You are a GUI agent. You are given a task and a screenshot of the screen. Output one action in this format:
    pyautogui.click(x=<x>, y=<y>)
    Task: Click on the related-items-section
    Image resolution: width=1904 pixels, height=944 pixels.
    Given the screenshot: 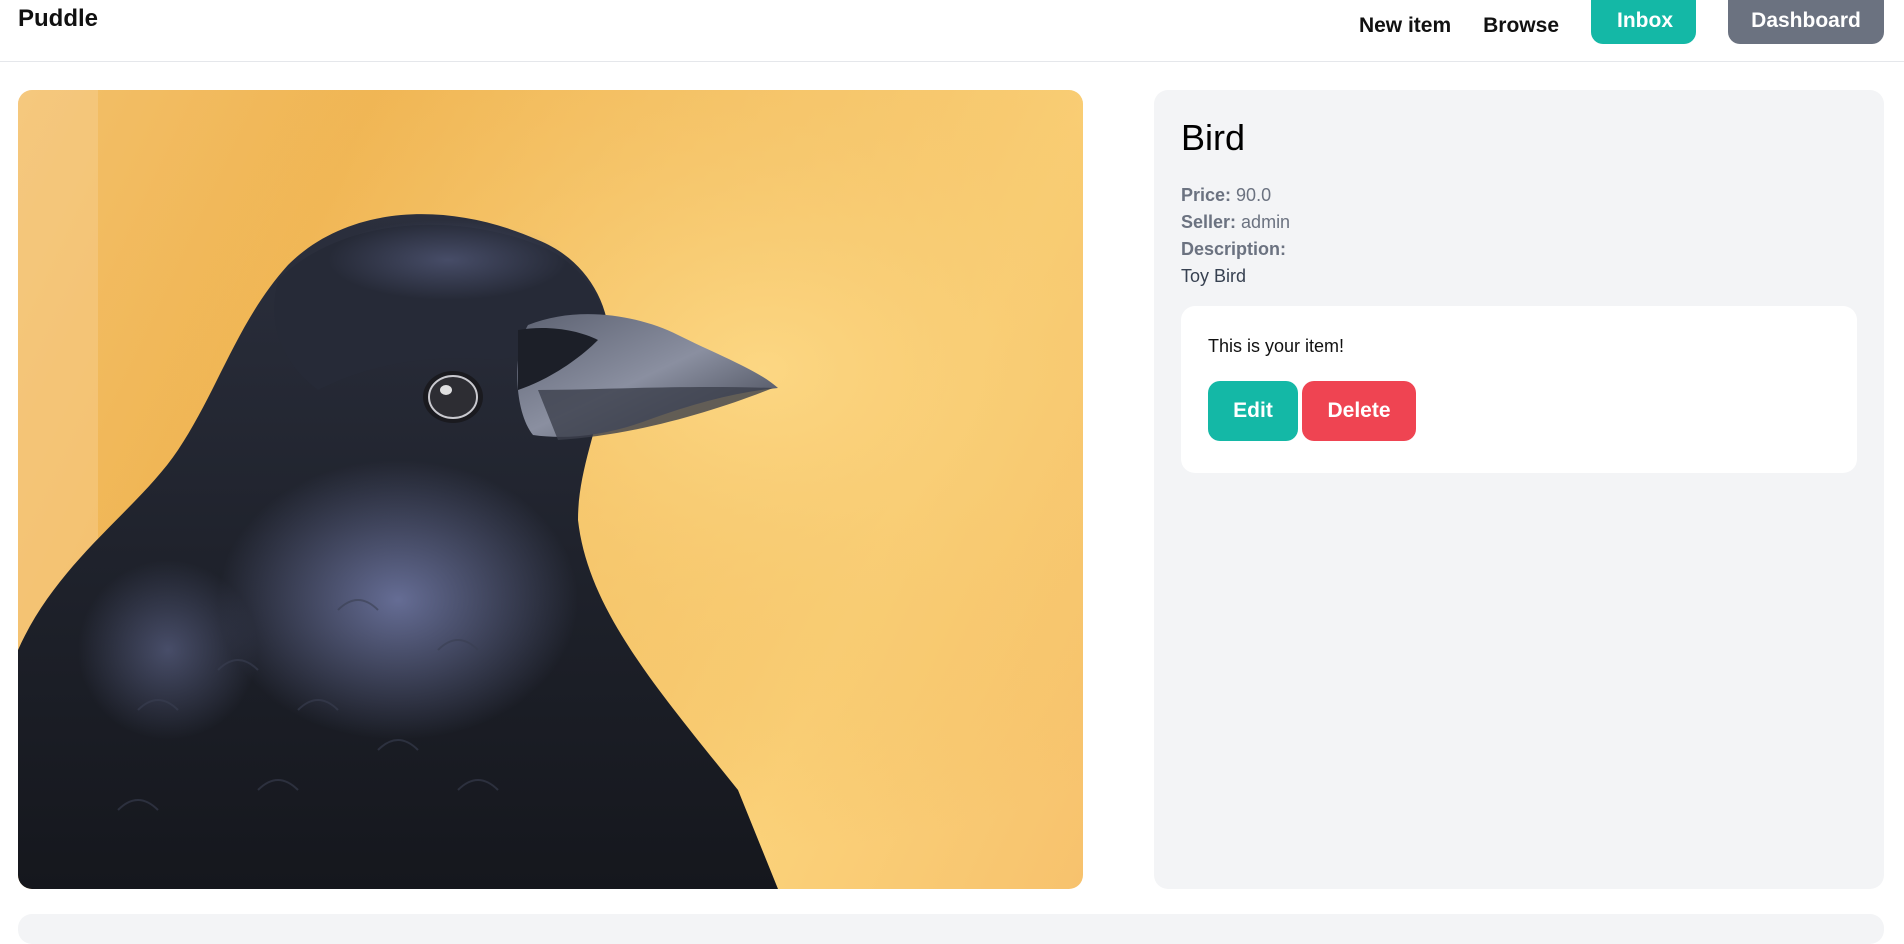 What is the action you would take?
    pyautogui.click(x=951, y=929)
    